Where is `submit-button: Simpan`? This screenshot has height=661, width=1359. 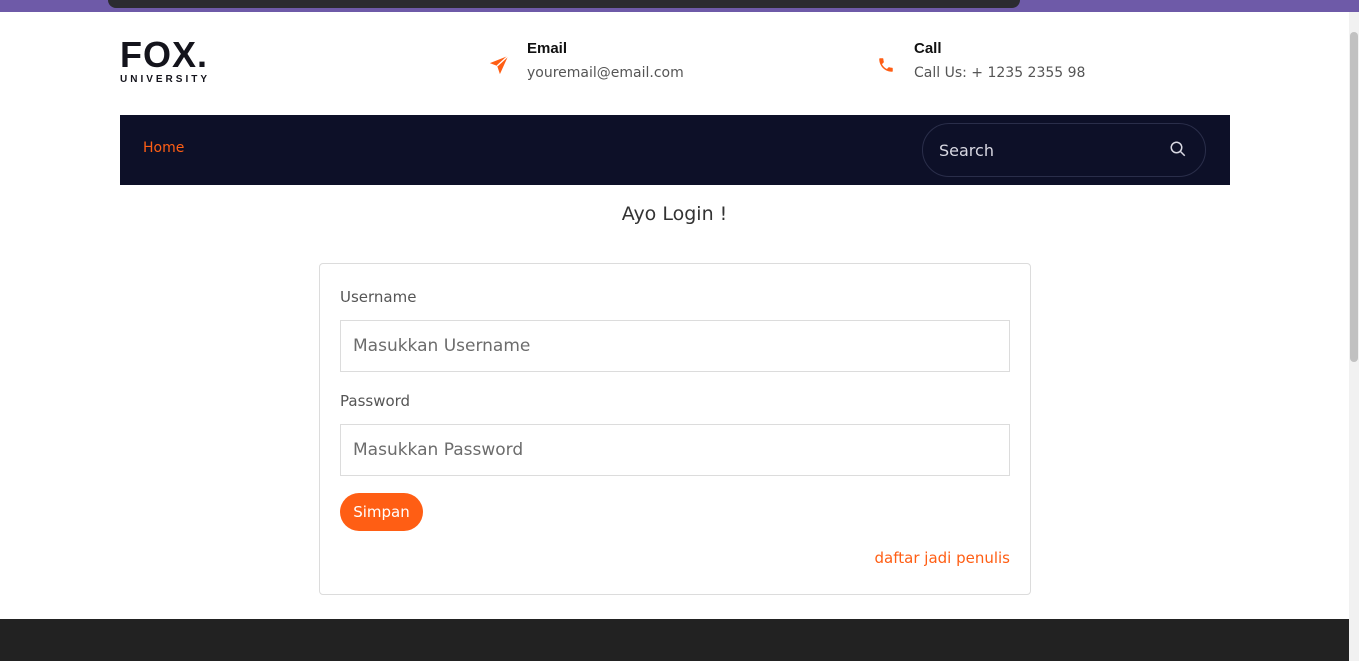 submit-button: Simpan is located at coordinates (381, 512).